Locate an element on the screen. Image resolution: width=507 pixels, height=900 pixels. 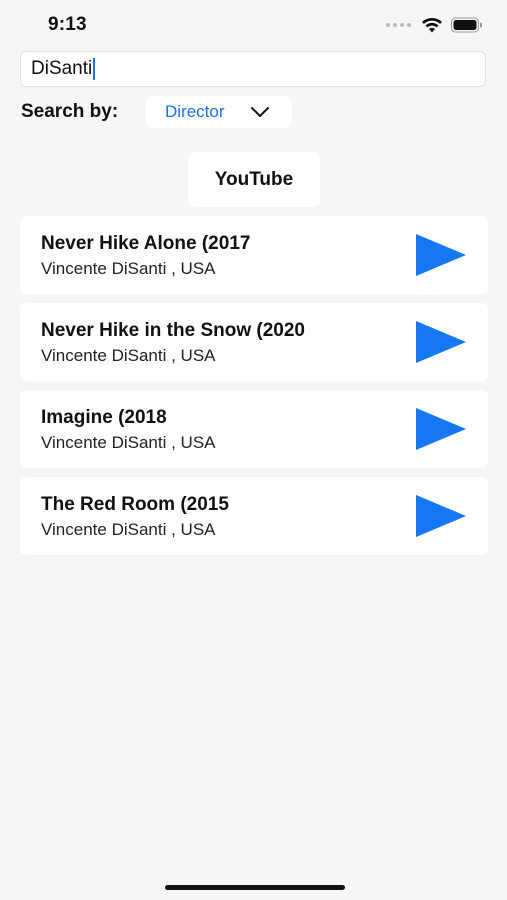
search-input: DiSanti is located at coordinates (253, 69).